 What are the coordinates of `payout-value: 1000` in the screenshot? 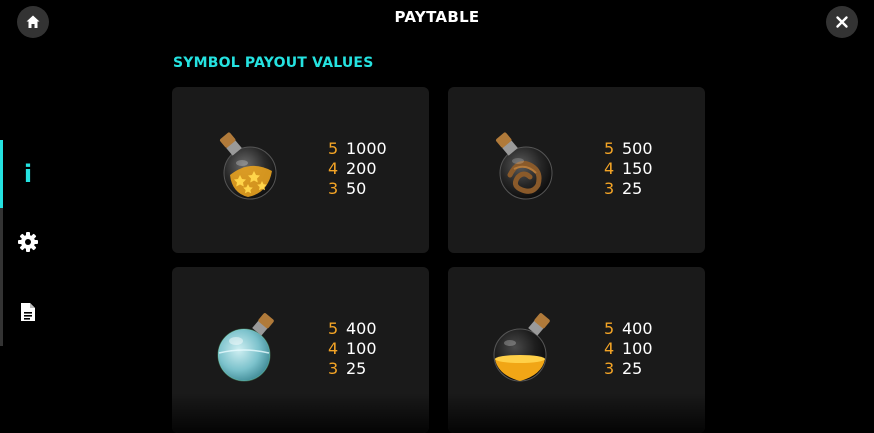 It's located at (366, 148).